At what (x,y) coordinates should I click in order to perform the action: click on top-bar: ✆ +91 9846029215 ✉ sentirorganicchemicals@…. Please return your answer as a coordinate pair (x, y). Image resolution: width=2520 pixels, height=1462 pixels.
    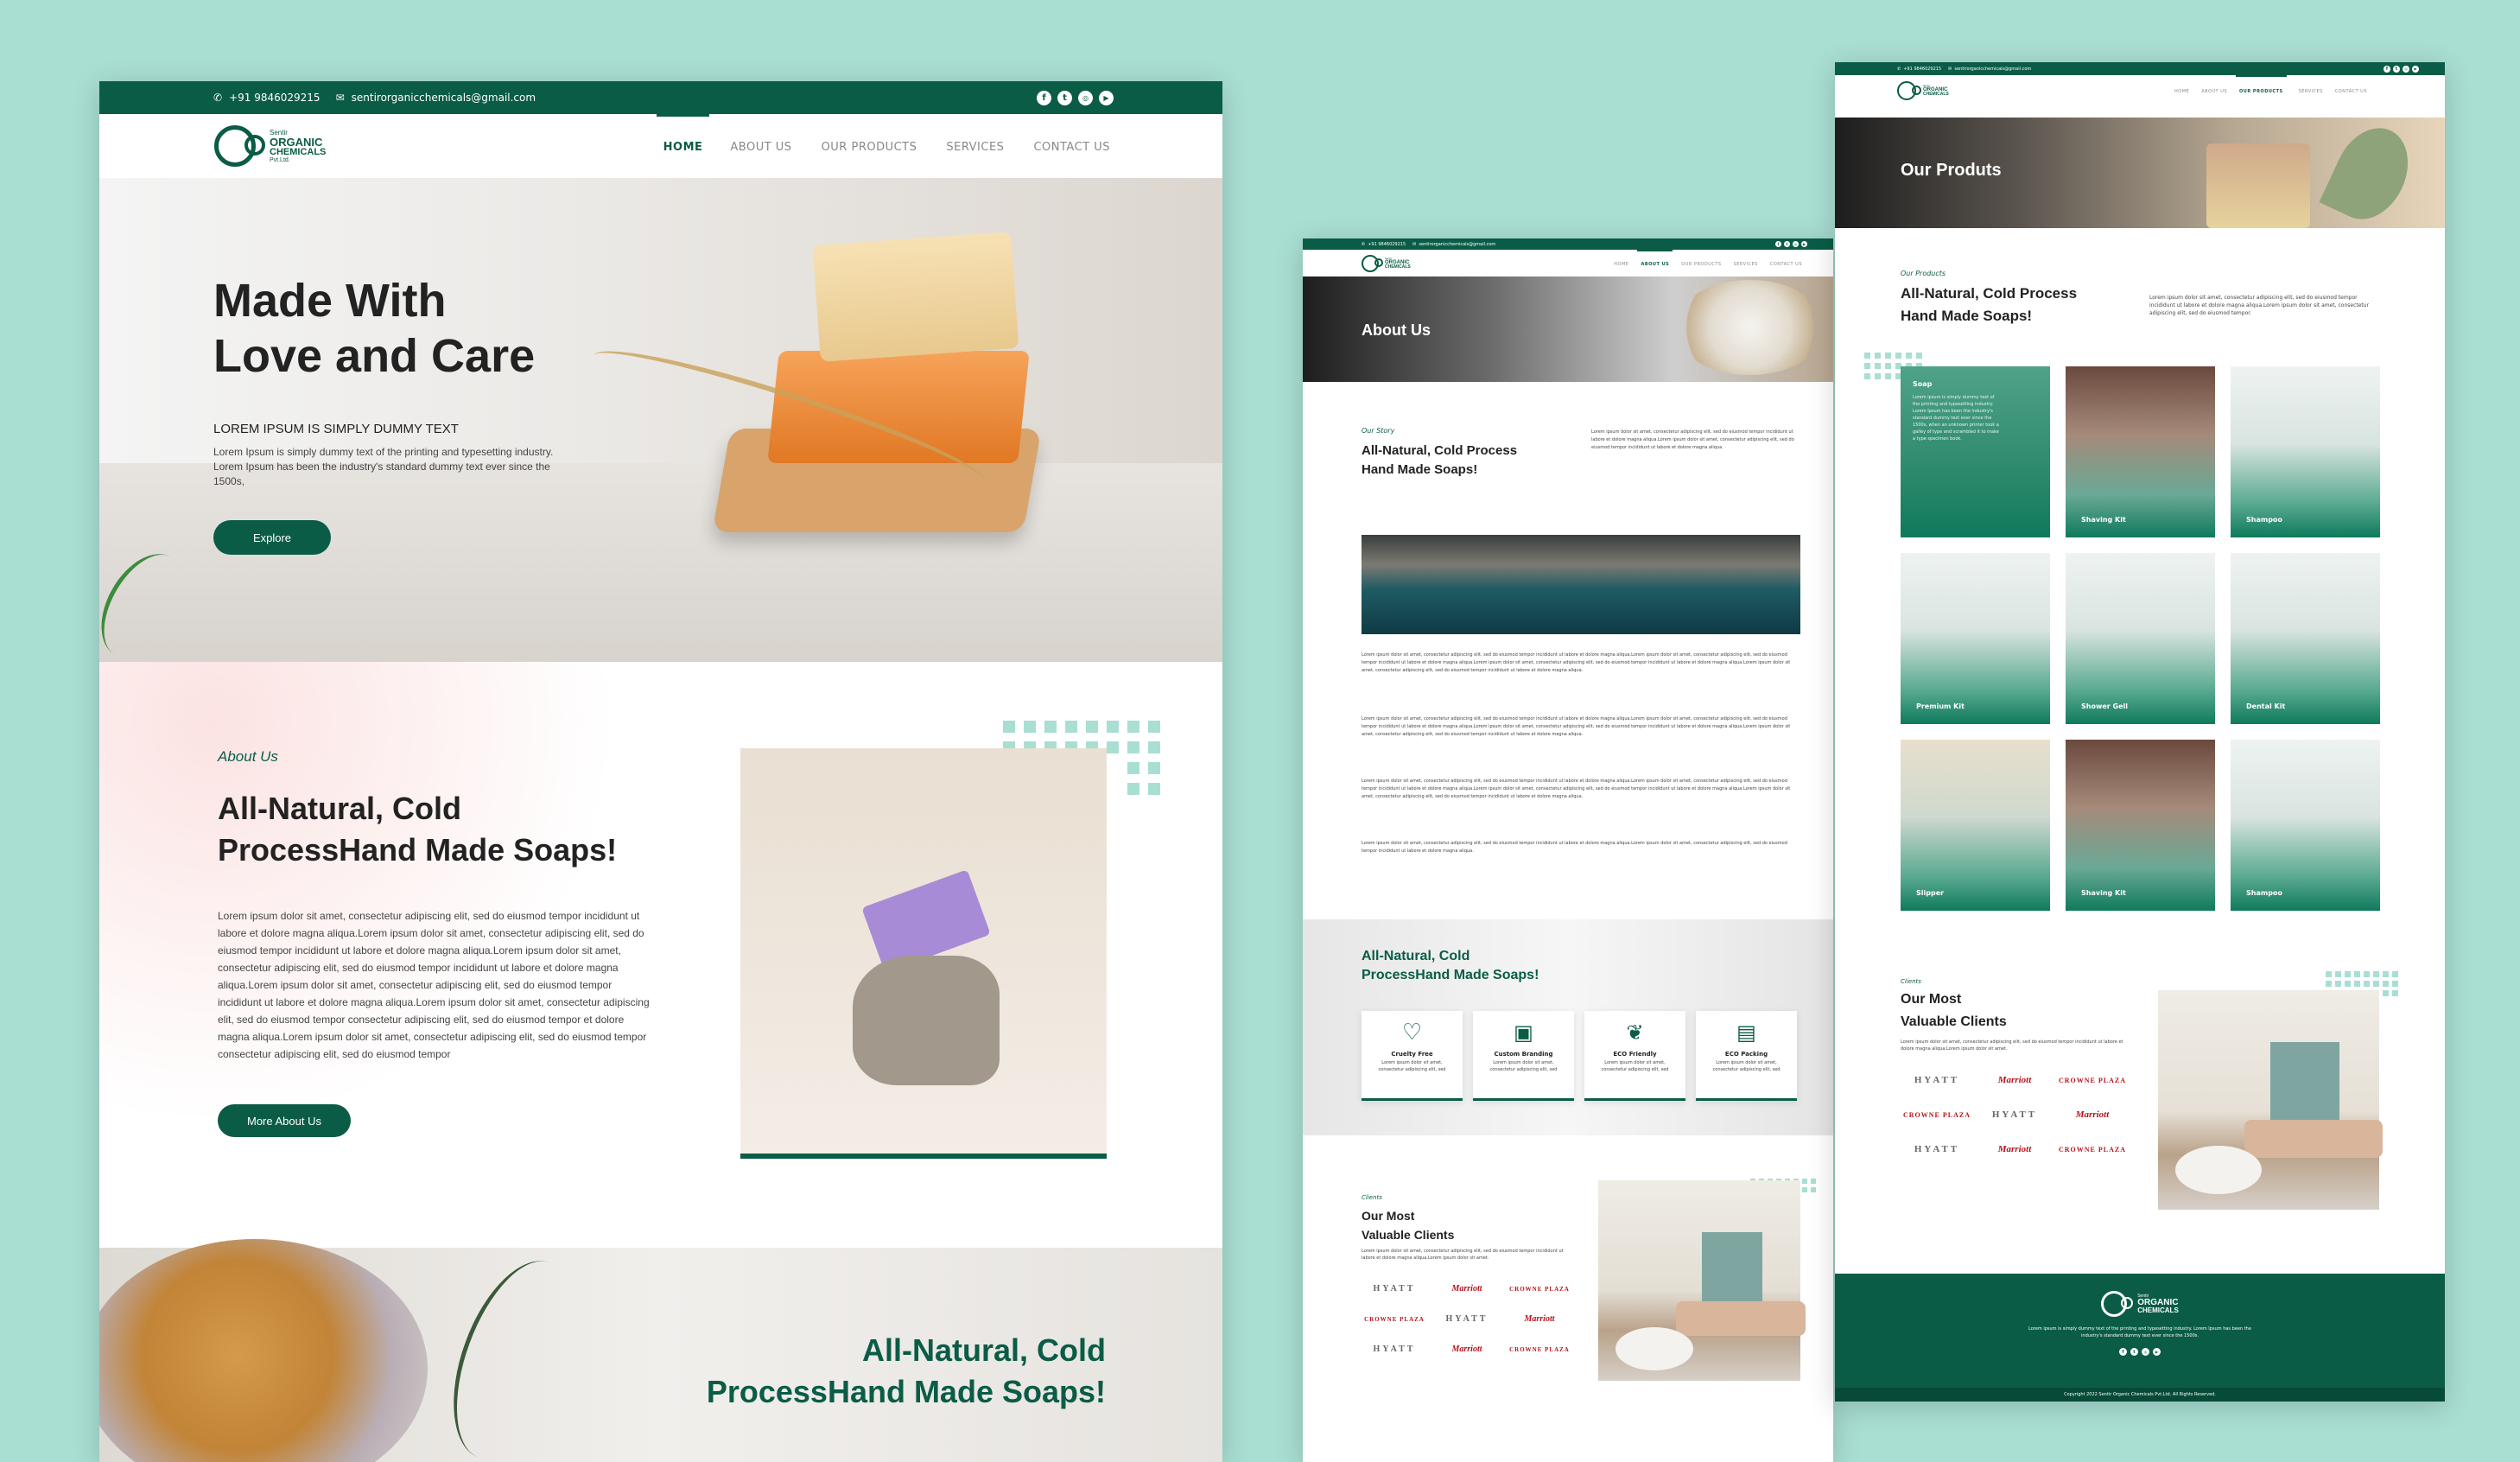
    Looking at the image, I should click on (661, 97).